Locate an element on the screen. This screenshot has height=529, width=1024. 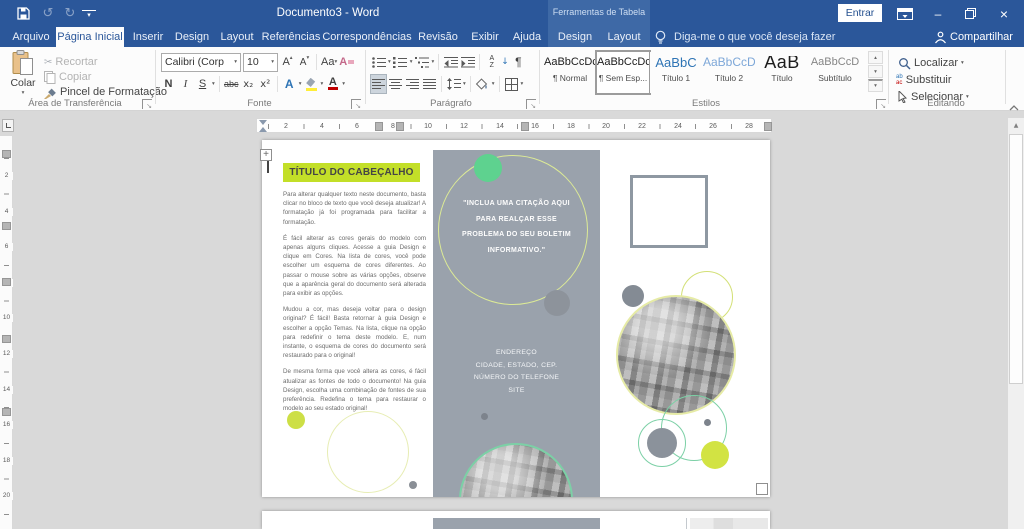
share-button: Compartilhar is located at coordinates (981, 37).